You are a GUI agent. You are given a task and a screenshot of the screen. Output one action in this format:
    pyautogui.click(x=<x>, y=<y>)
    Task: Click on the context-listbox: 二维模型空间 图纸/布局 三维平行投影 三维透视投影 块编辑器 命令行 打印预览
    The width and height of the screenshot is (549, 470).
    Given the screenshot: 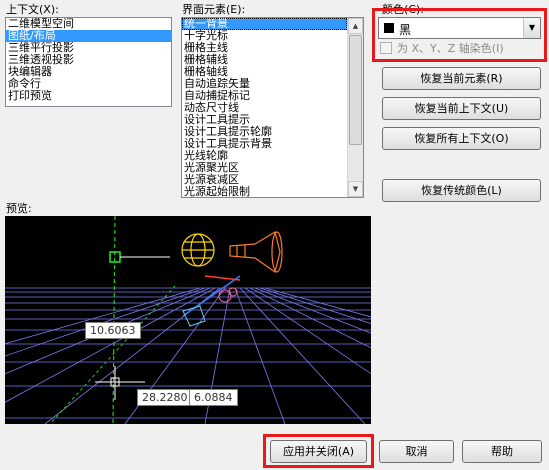 What is the action you would take?
    pyautogui.click(x=88, y=62)
    